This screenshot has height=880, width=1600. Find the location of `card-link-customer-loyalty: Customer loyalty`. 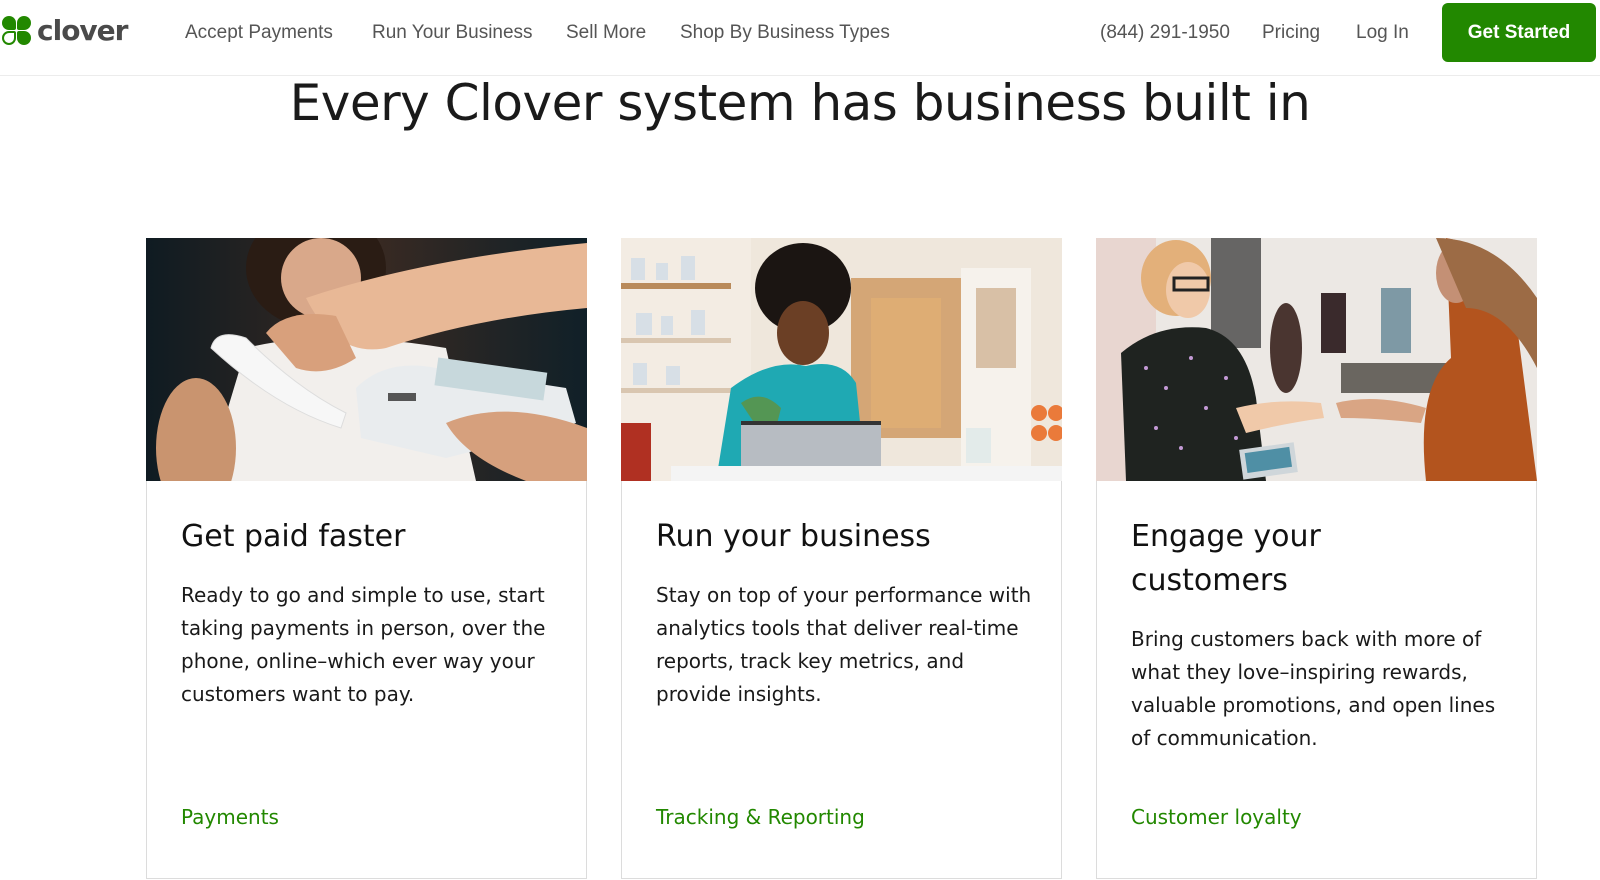

card-link-customer-loyalty: Customer loyalty is located at coordinates (1216, 817).